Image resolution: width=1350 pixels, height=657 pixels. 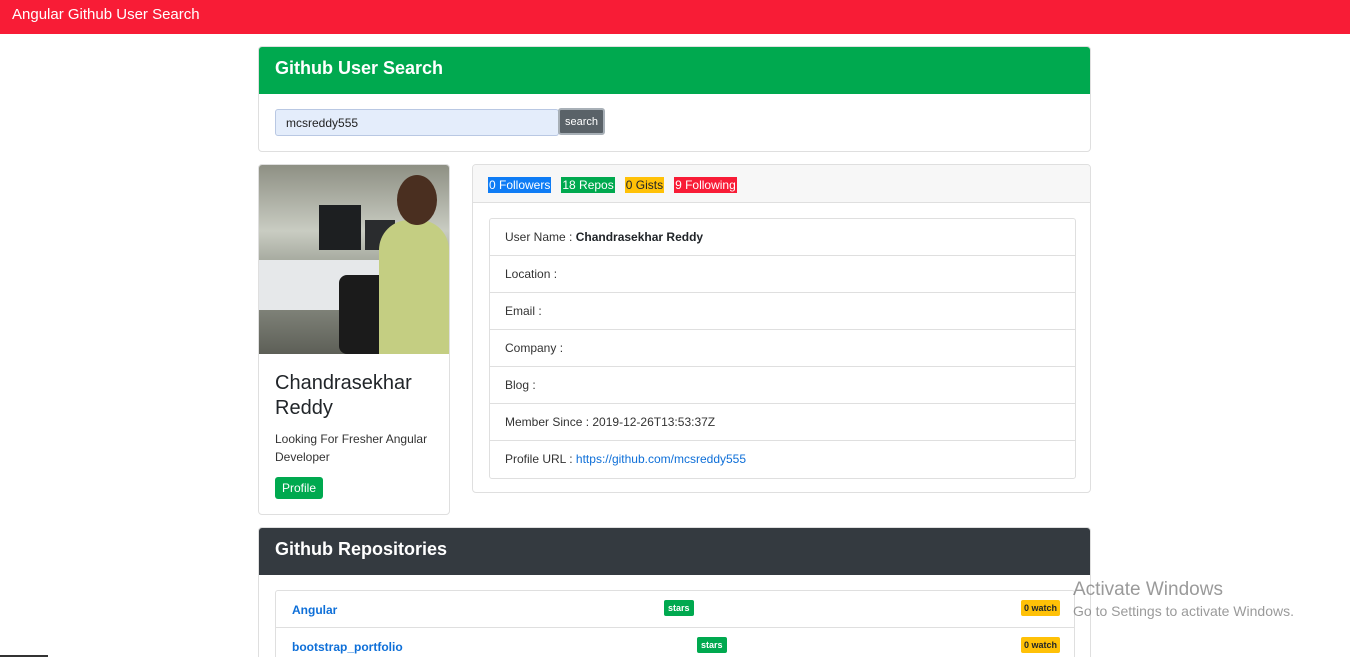 What do you see at coordinates (106, 14) in the screenshot?
I see `navbar-brand: Angular Github User Search` at bounding box center [106, 14].